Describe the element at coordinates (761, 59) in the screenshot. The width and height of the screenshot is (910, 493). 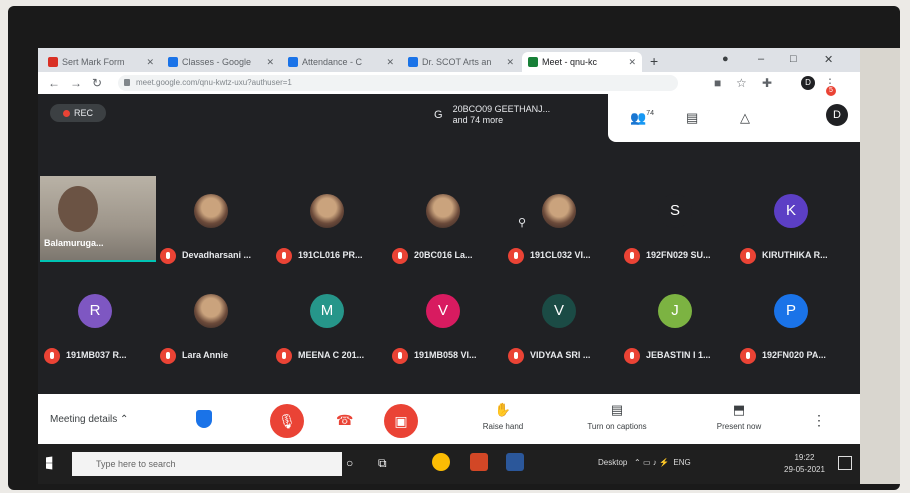
I see `minimize-icon: –` at that location.